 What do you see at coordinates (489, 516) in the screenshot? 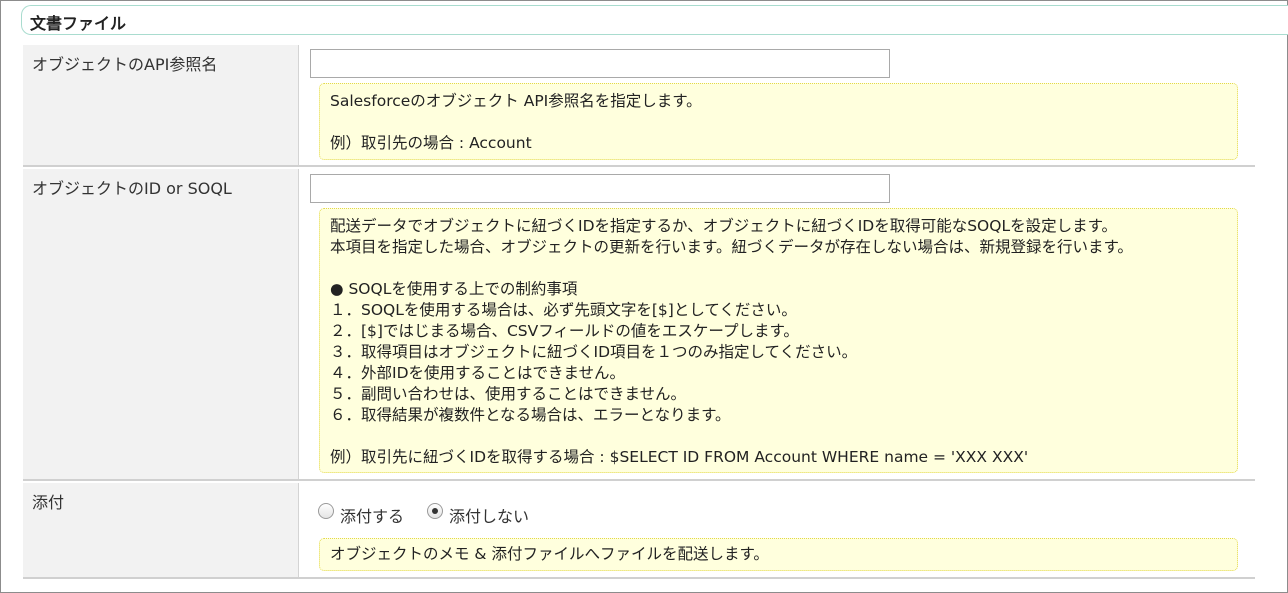
I see `radio-label: 添付しない` at bounding box center [489, 516].